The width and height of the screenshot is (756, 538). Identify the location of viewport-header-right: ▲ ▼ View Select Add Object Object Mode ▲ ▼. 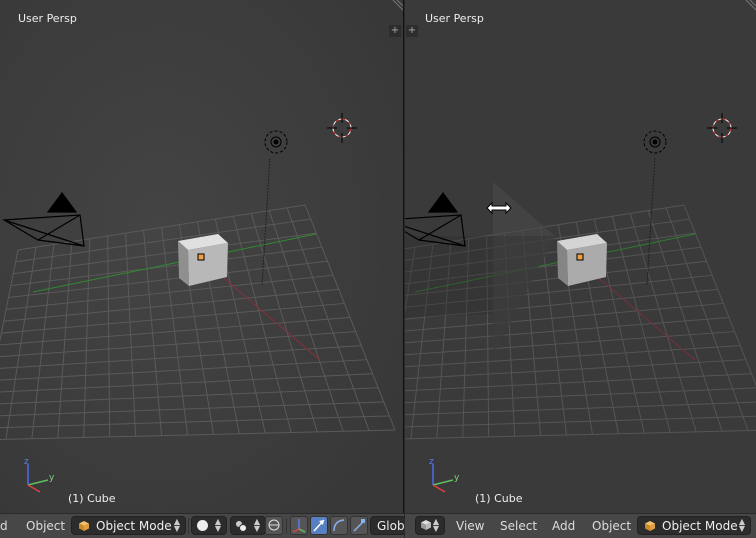
(580, 525).